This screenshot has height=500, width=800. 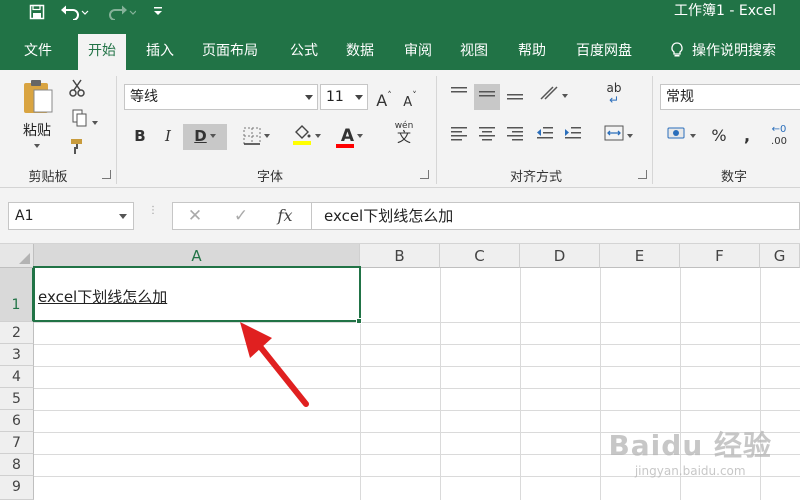 What do you see at coordinates (400, 256) in the screenshot?
I see `column-header-b: B` at bounding box center [400, 256].